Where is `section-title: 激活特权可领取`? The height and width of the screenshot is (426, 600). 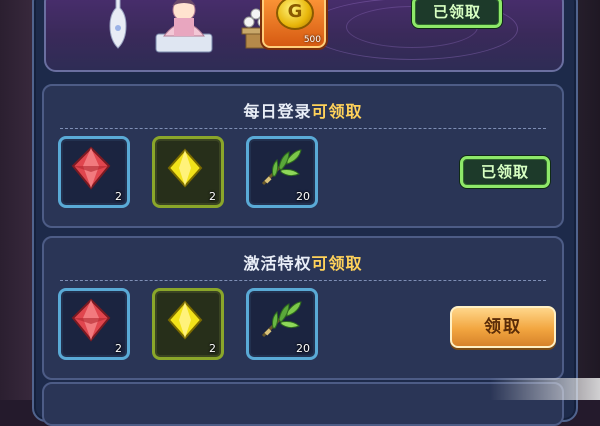 section-title: 激活特权可领取 is located at coordinates (303, 262).